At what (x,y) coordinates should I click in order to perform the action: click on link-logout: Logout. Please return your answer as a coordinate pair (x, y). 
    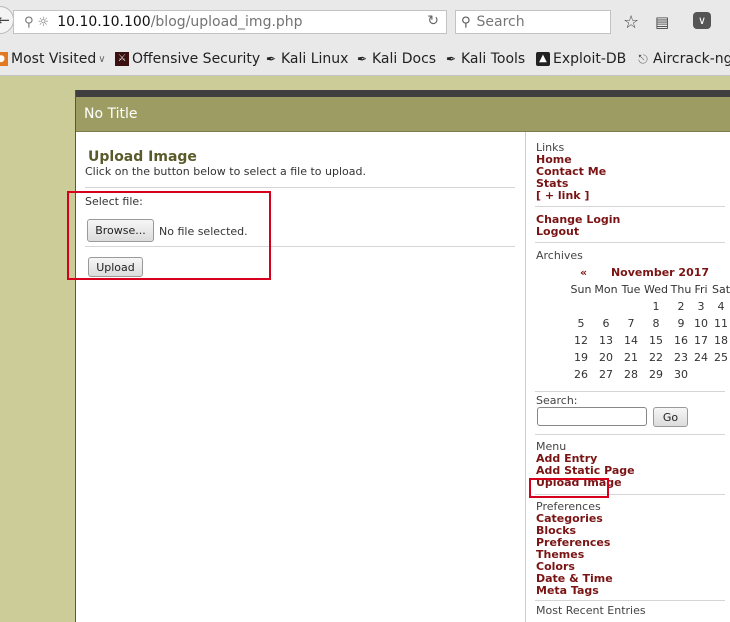
    Looking at the image, I should click on (557, 231).